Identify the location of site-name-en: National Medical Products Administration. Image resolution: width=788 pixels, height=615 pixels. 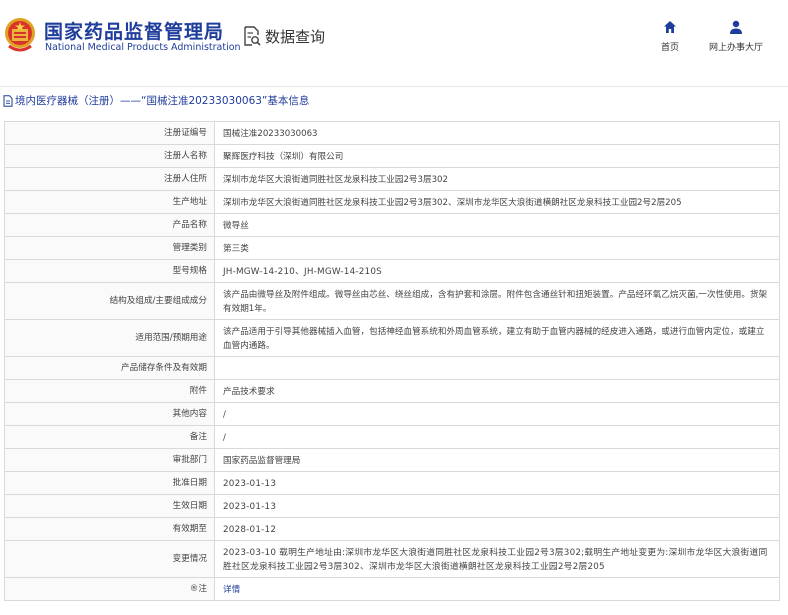
(143, 47).